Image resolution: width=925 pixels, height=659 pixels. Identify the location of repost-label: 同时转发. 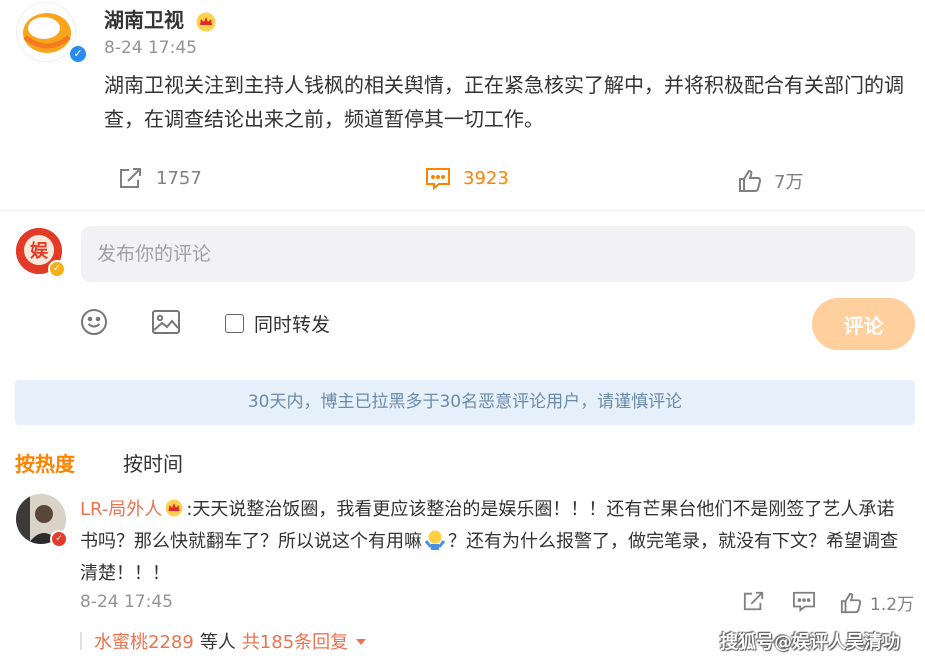
(292, 325).